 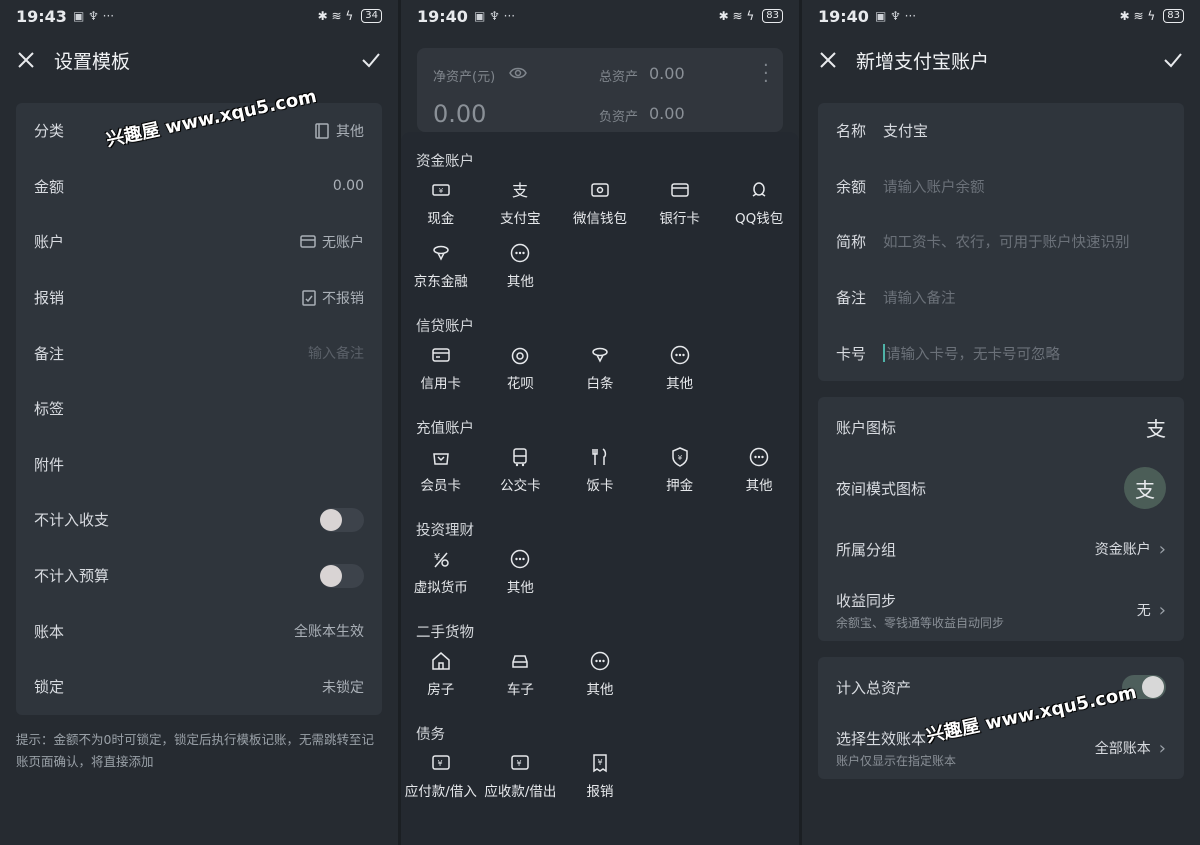 I want to click on section-title: 资金账户, so click(x=445, y=162).